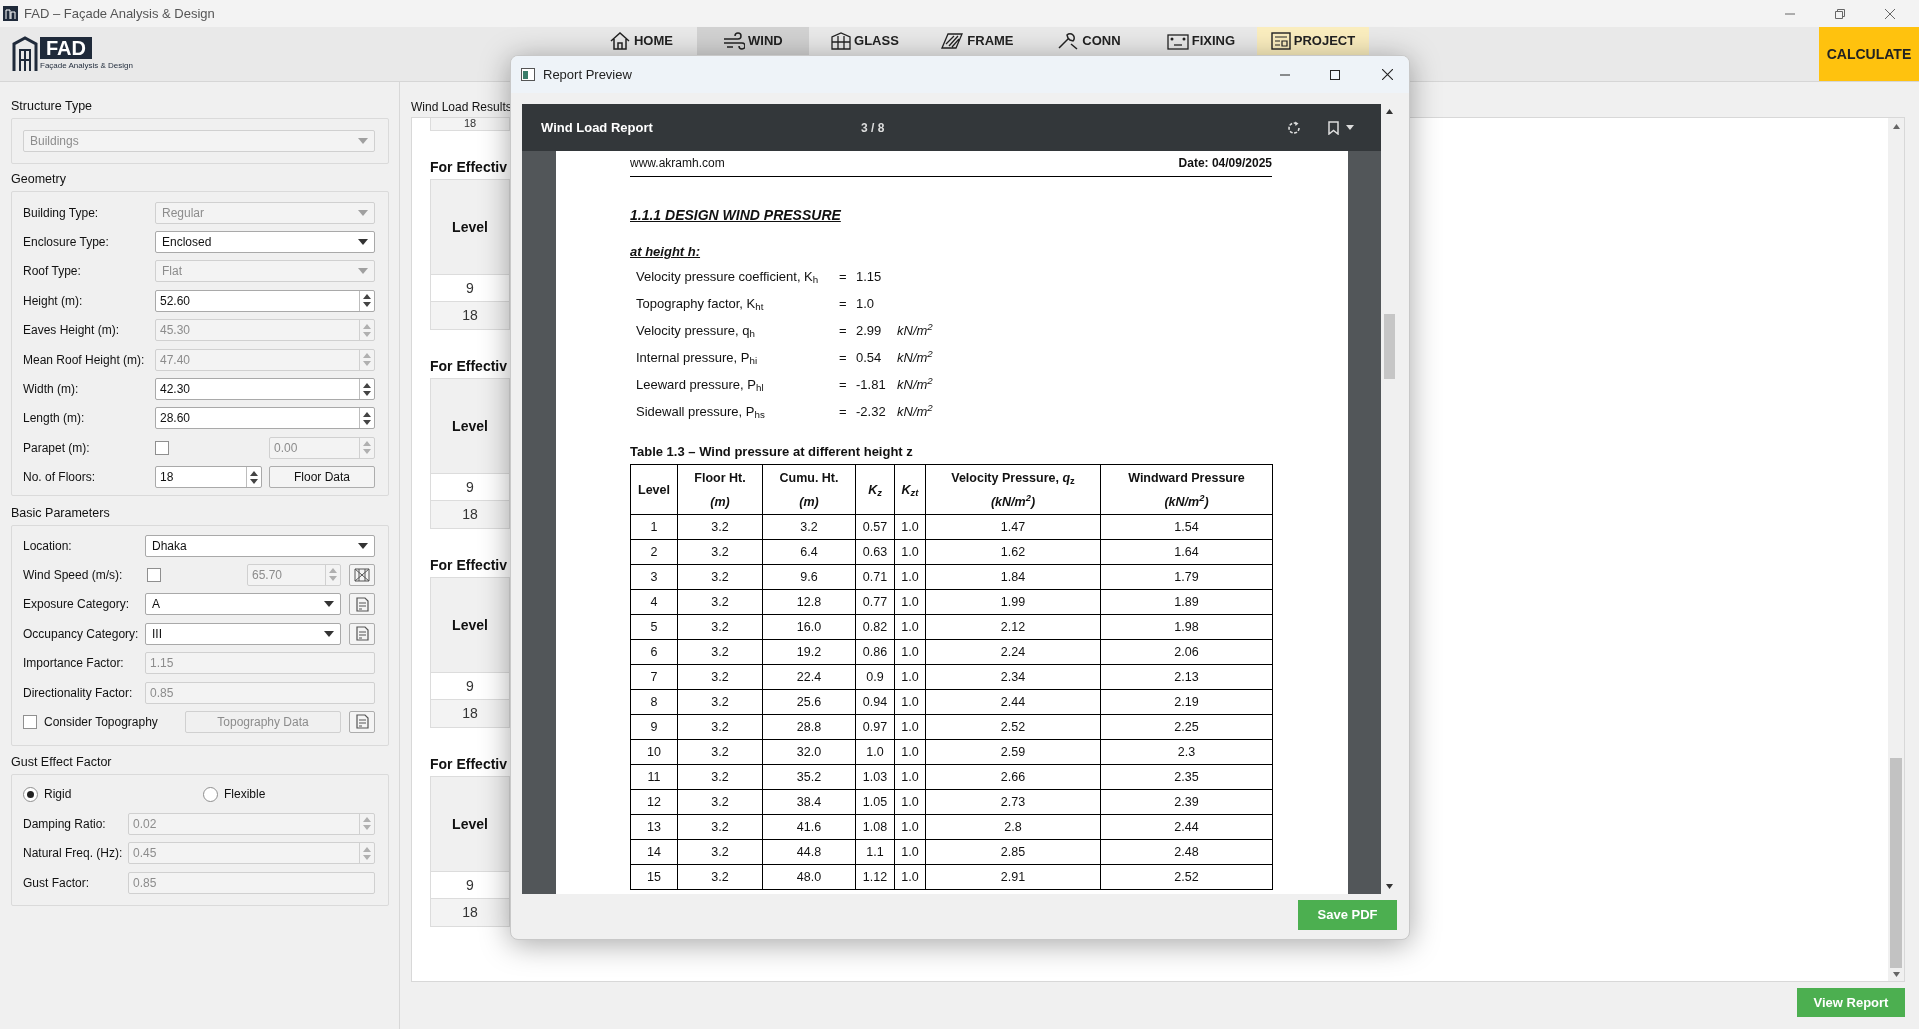 This screenshot has width=1919, height=1029. I want to click on parameter-label: Leeward pressure, P$_{hl}$, so click(700, 384).